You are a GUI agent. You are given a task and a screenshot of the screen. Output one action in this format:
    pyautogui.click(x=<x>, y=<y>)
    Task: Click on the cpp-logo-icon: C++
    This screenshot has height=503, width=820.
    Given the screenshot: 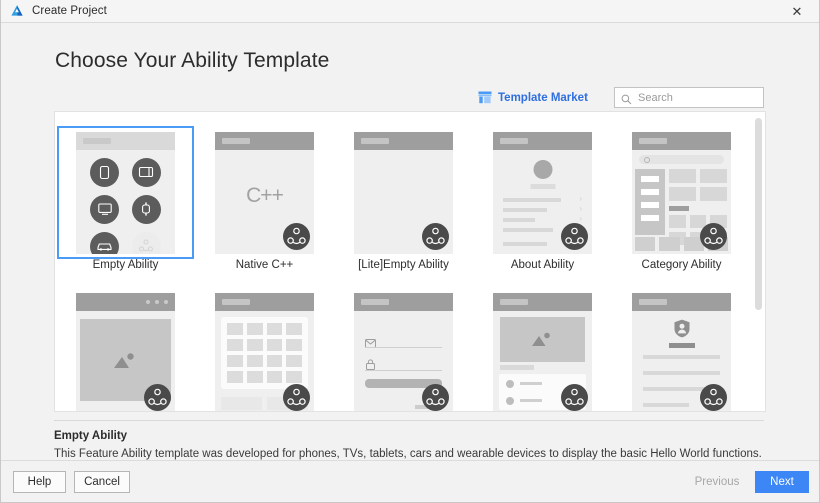 What is the action you would take?
    pyautogui.click(x=265, y=195)
    